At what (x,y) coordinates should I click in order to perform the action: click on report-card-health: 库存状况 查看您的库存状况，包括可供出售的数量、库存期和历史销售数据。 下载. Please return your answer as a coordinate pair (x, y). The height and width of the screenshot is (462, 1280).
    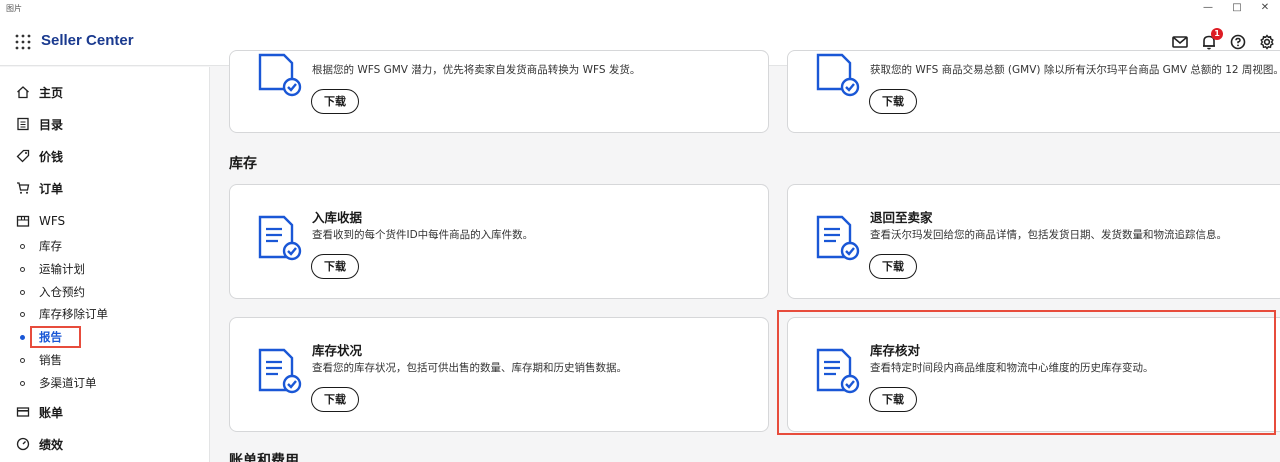
    Looking at the image, I should click on (499, 374).